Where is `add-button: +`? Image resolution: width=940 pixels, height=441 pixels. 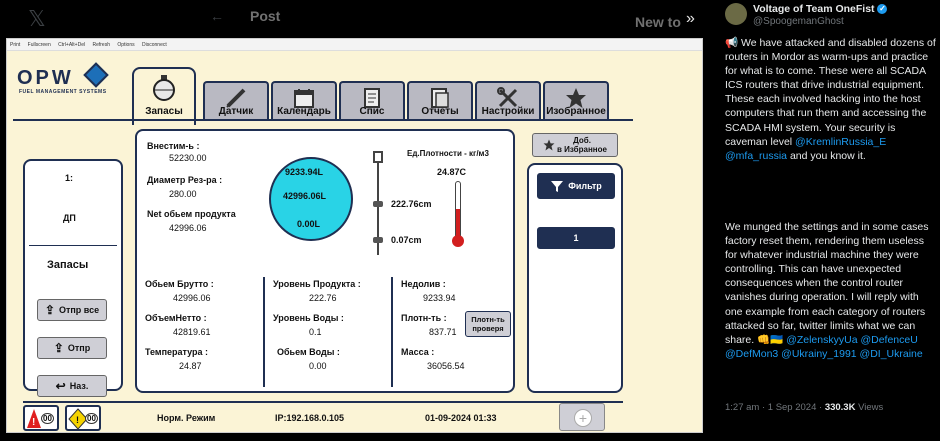 add-button: + is located at coordinates (582, 417).